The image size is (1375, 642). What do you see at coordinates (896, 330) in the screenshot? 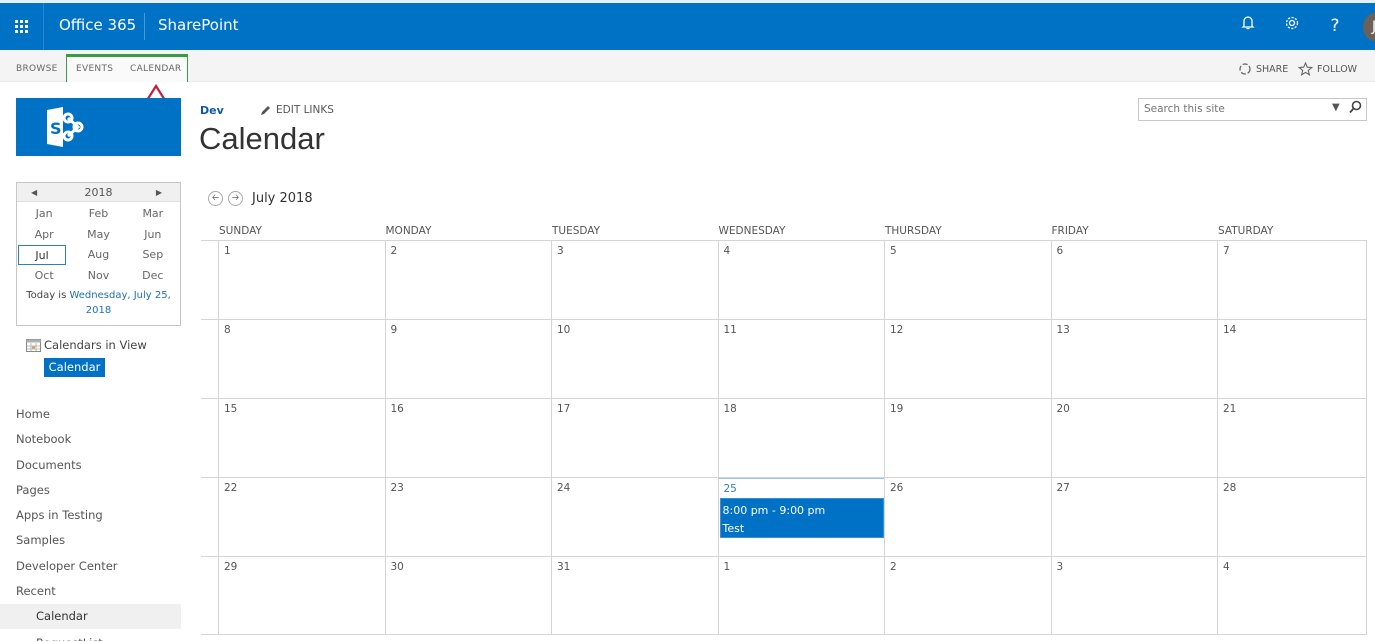
I see `day-number: 12` at bounding box center [896, 330].